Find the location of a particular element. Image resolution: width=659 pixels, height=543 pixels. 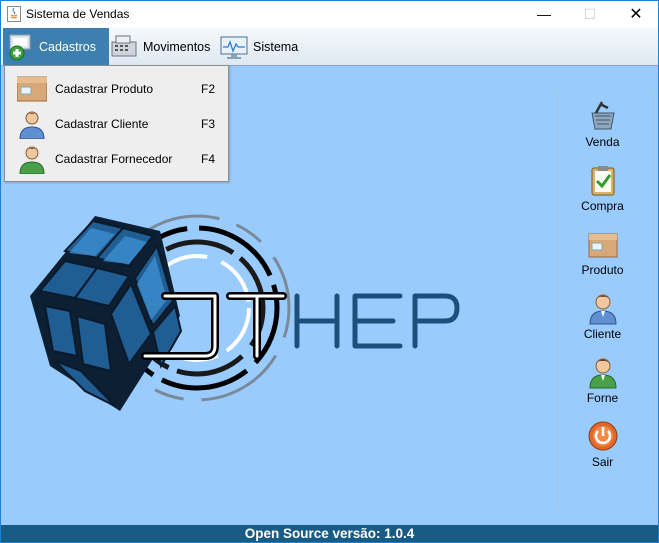

cadastrar-produto-label: Cadastrar Produto is located at coordinates (104, 89).